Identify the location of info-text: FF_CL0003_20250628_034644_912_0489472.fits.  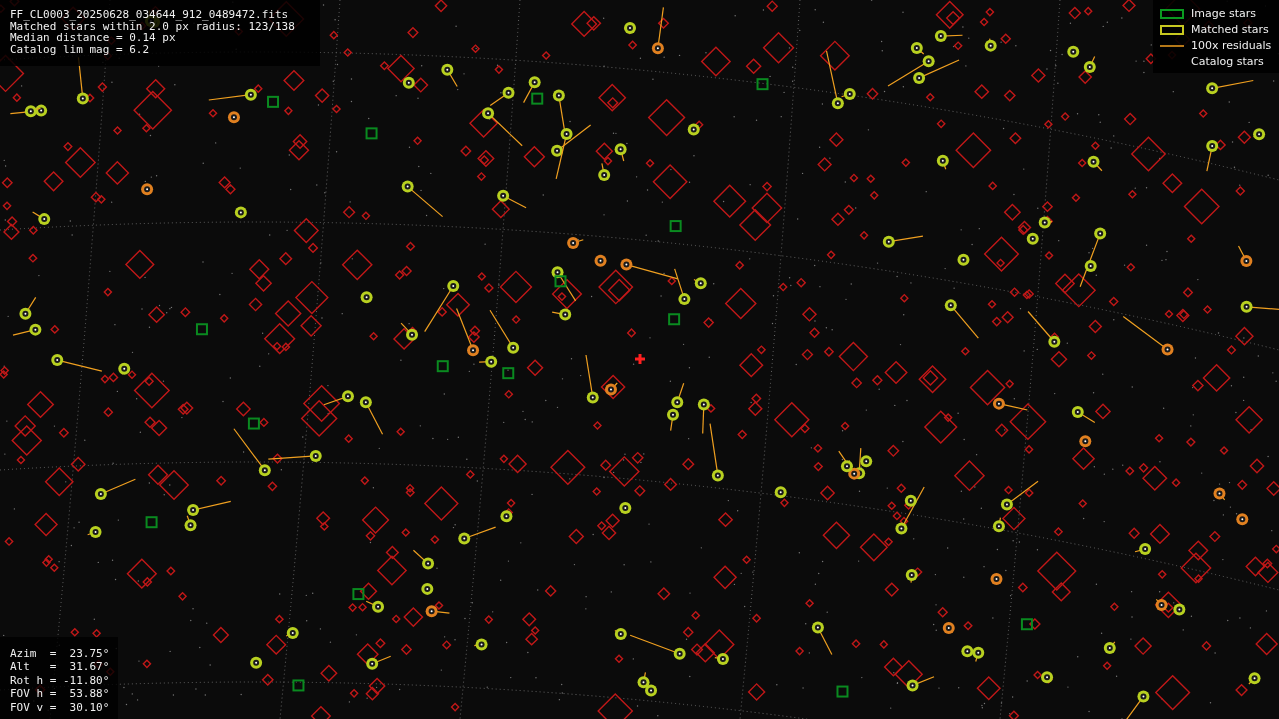
(150, 15).